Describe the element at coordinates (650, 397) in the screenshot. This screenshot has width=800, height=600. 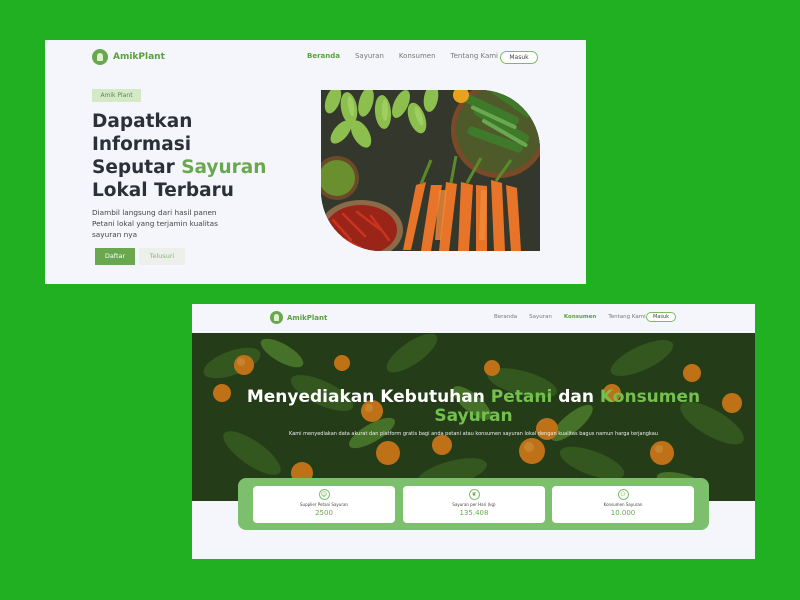
I see `hero-title-highlight: Konsumen` at that location.